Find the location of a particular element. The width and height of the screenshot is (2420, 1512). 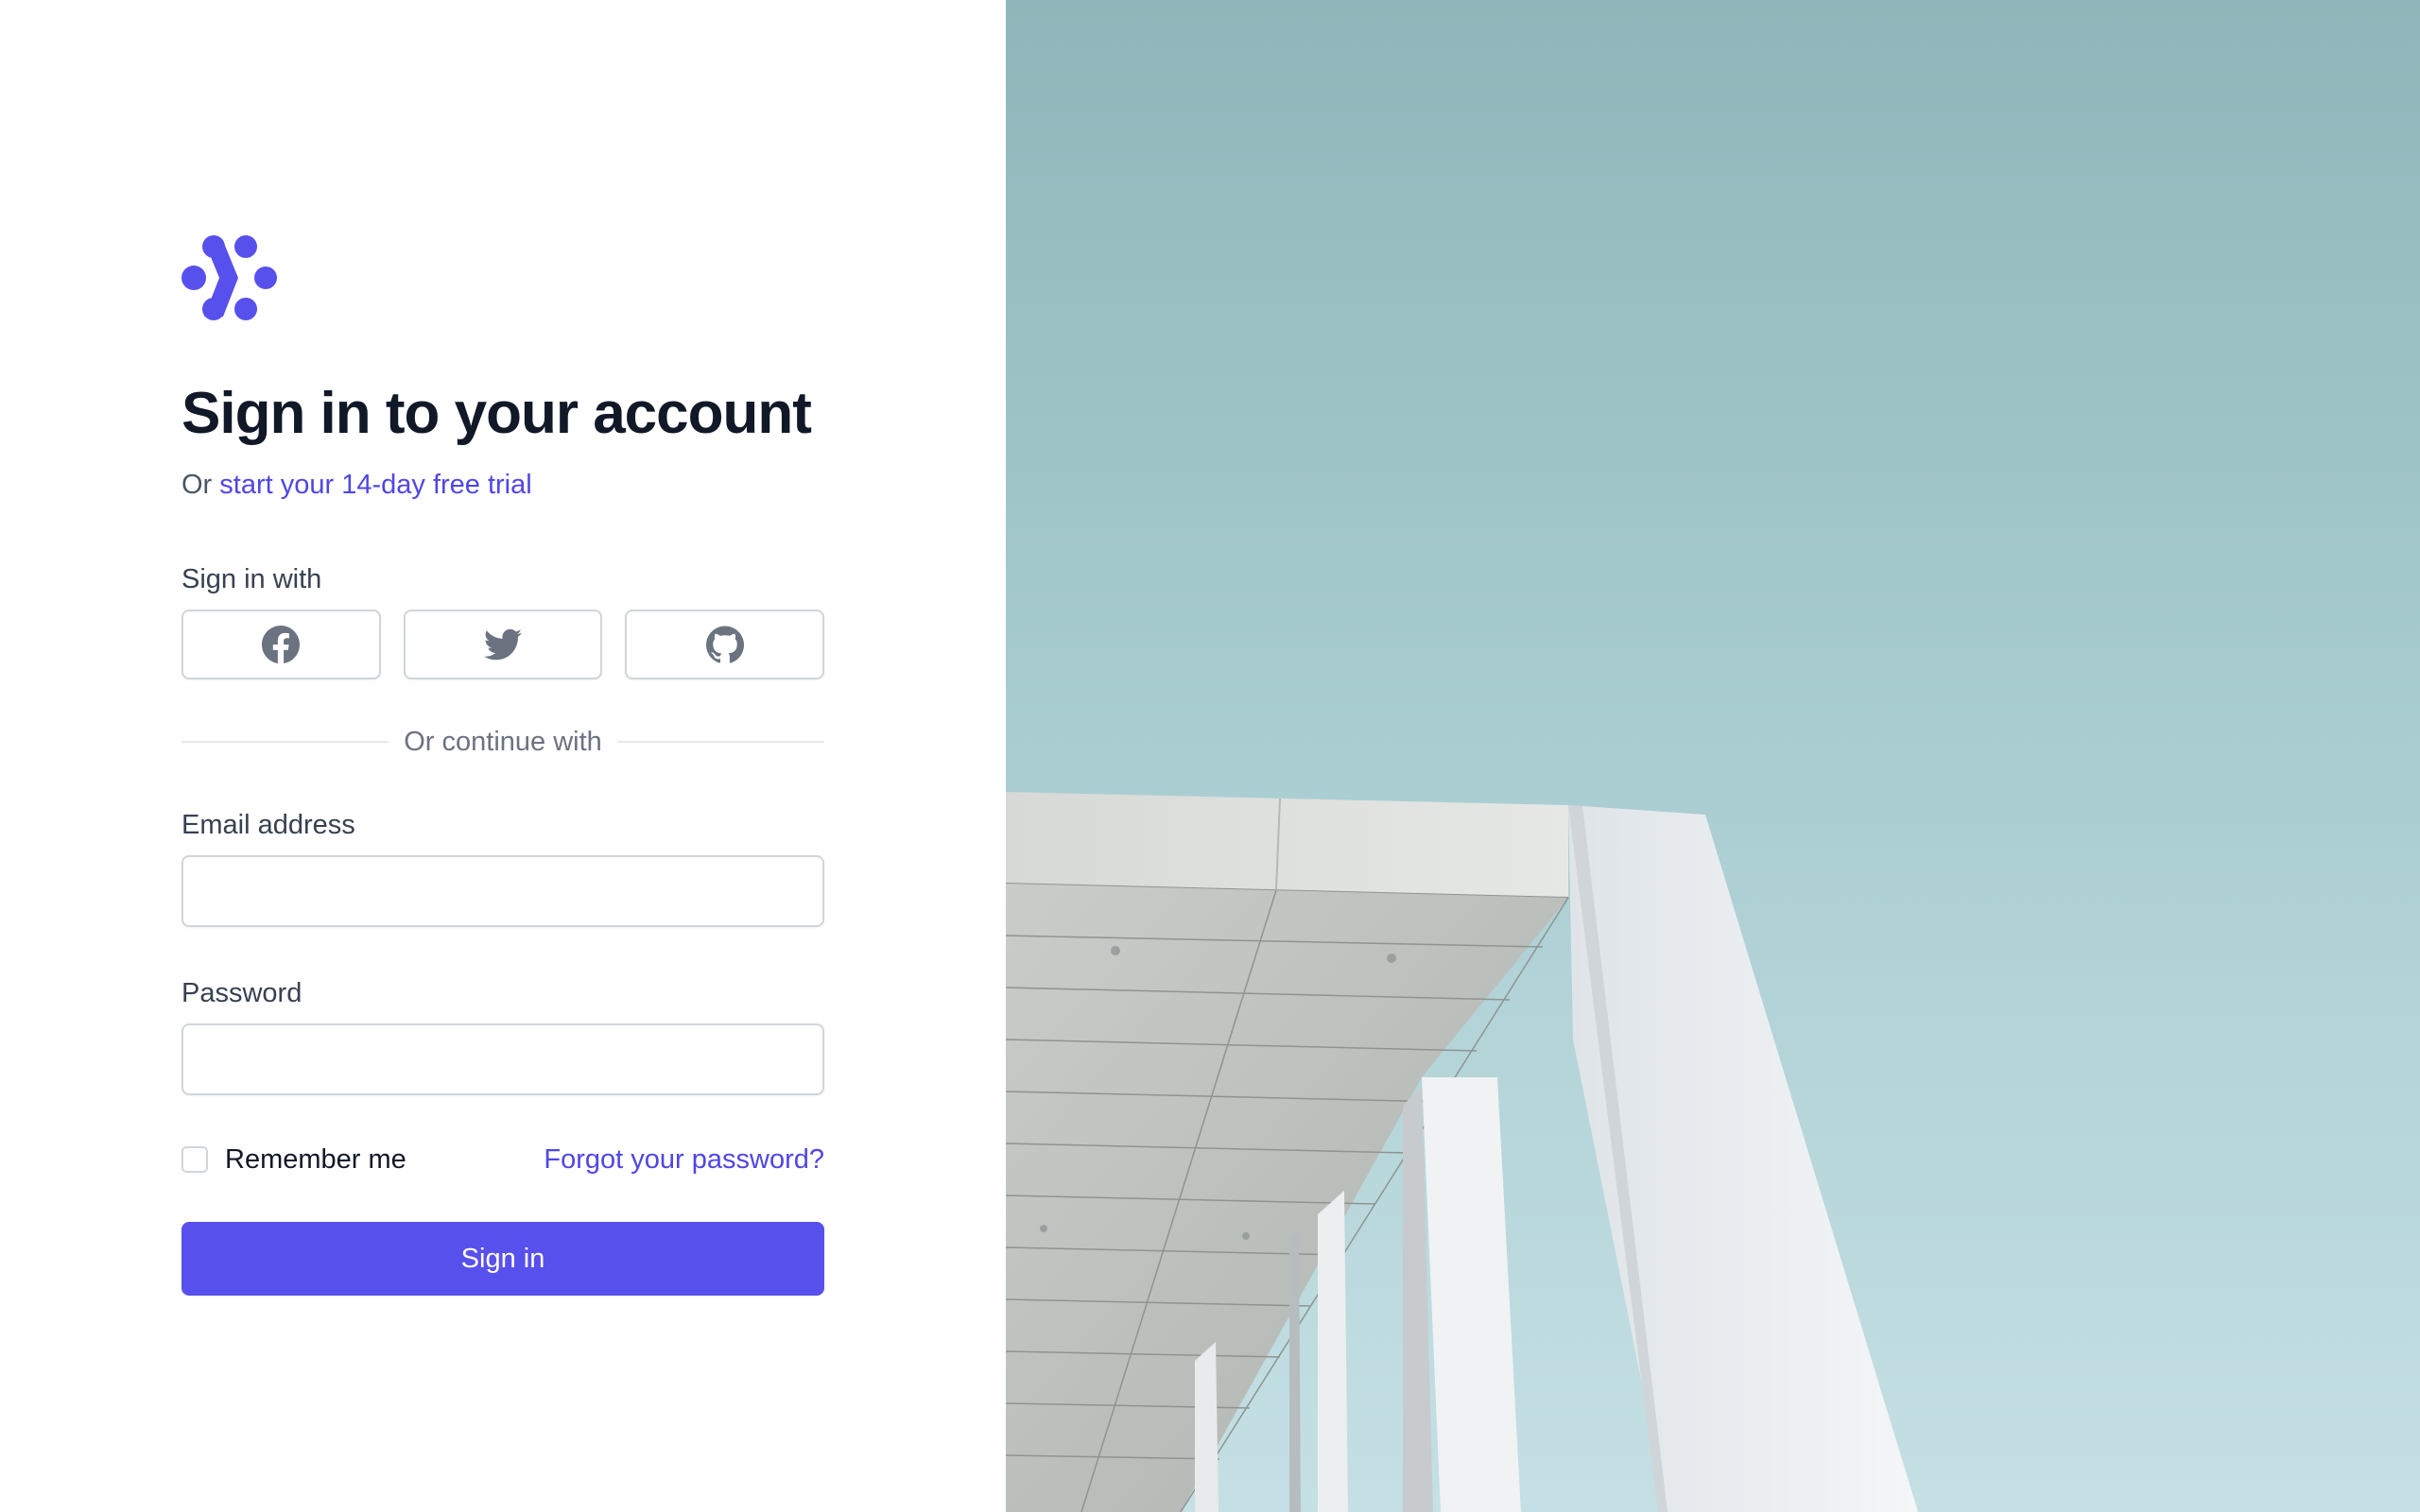

free-trial-link: start your 14-day free trial is located at coordinates (375, 485).